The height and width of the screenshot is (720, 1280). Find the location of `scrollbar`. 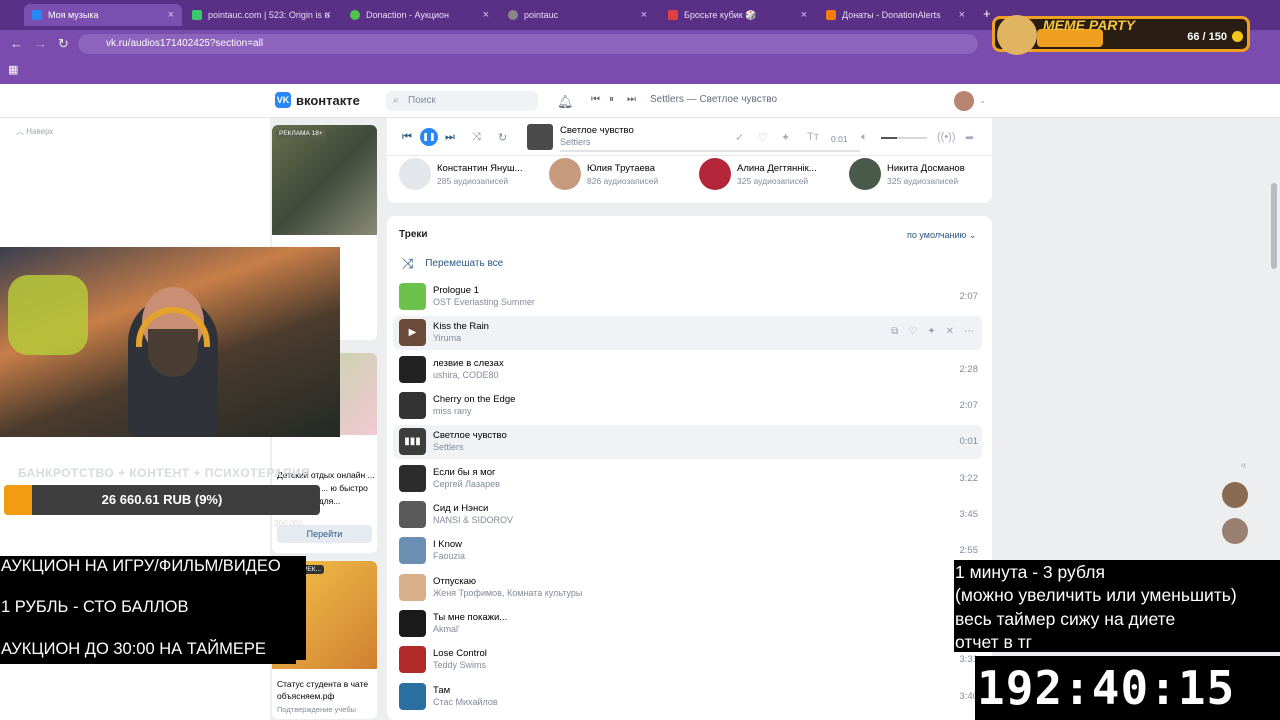

scrollbar is located at coordinates (1274, 226).